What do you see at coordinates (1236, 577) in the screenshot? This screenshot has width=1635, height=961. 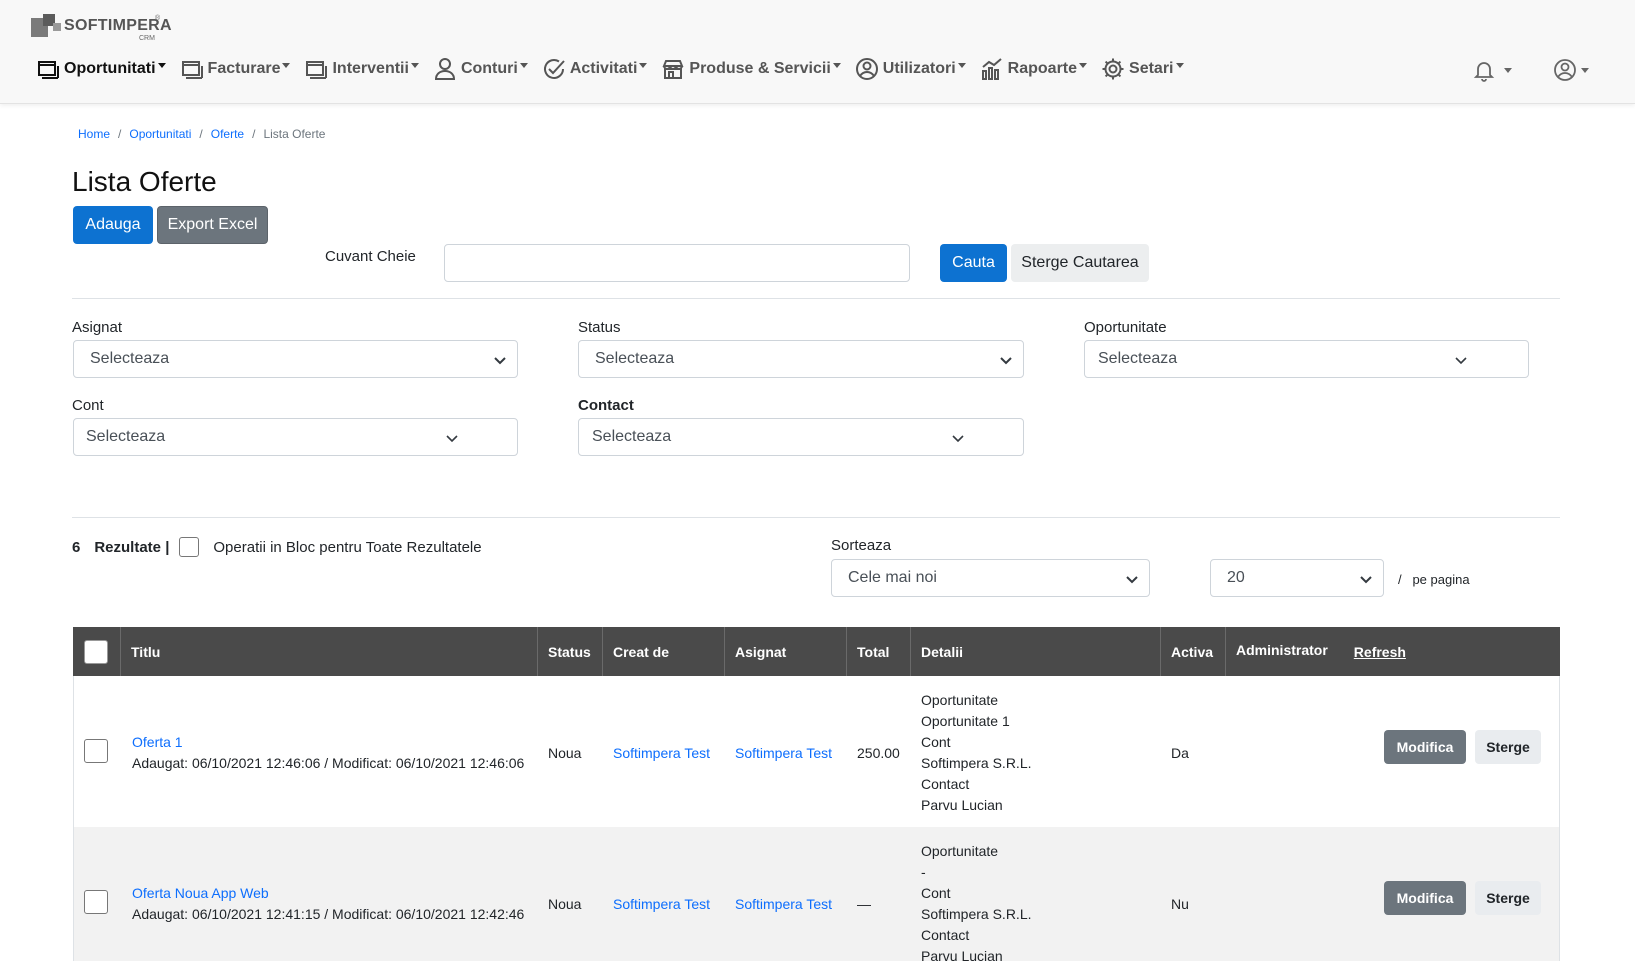 I see `select-value: 20` at bounding box center [1236, 577].